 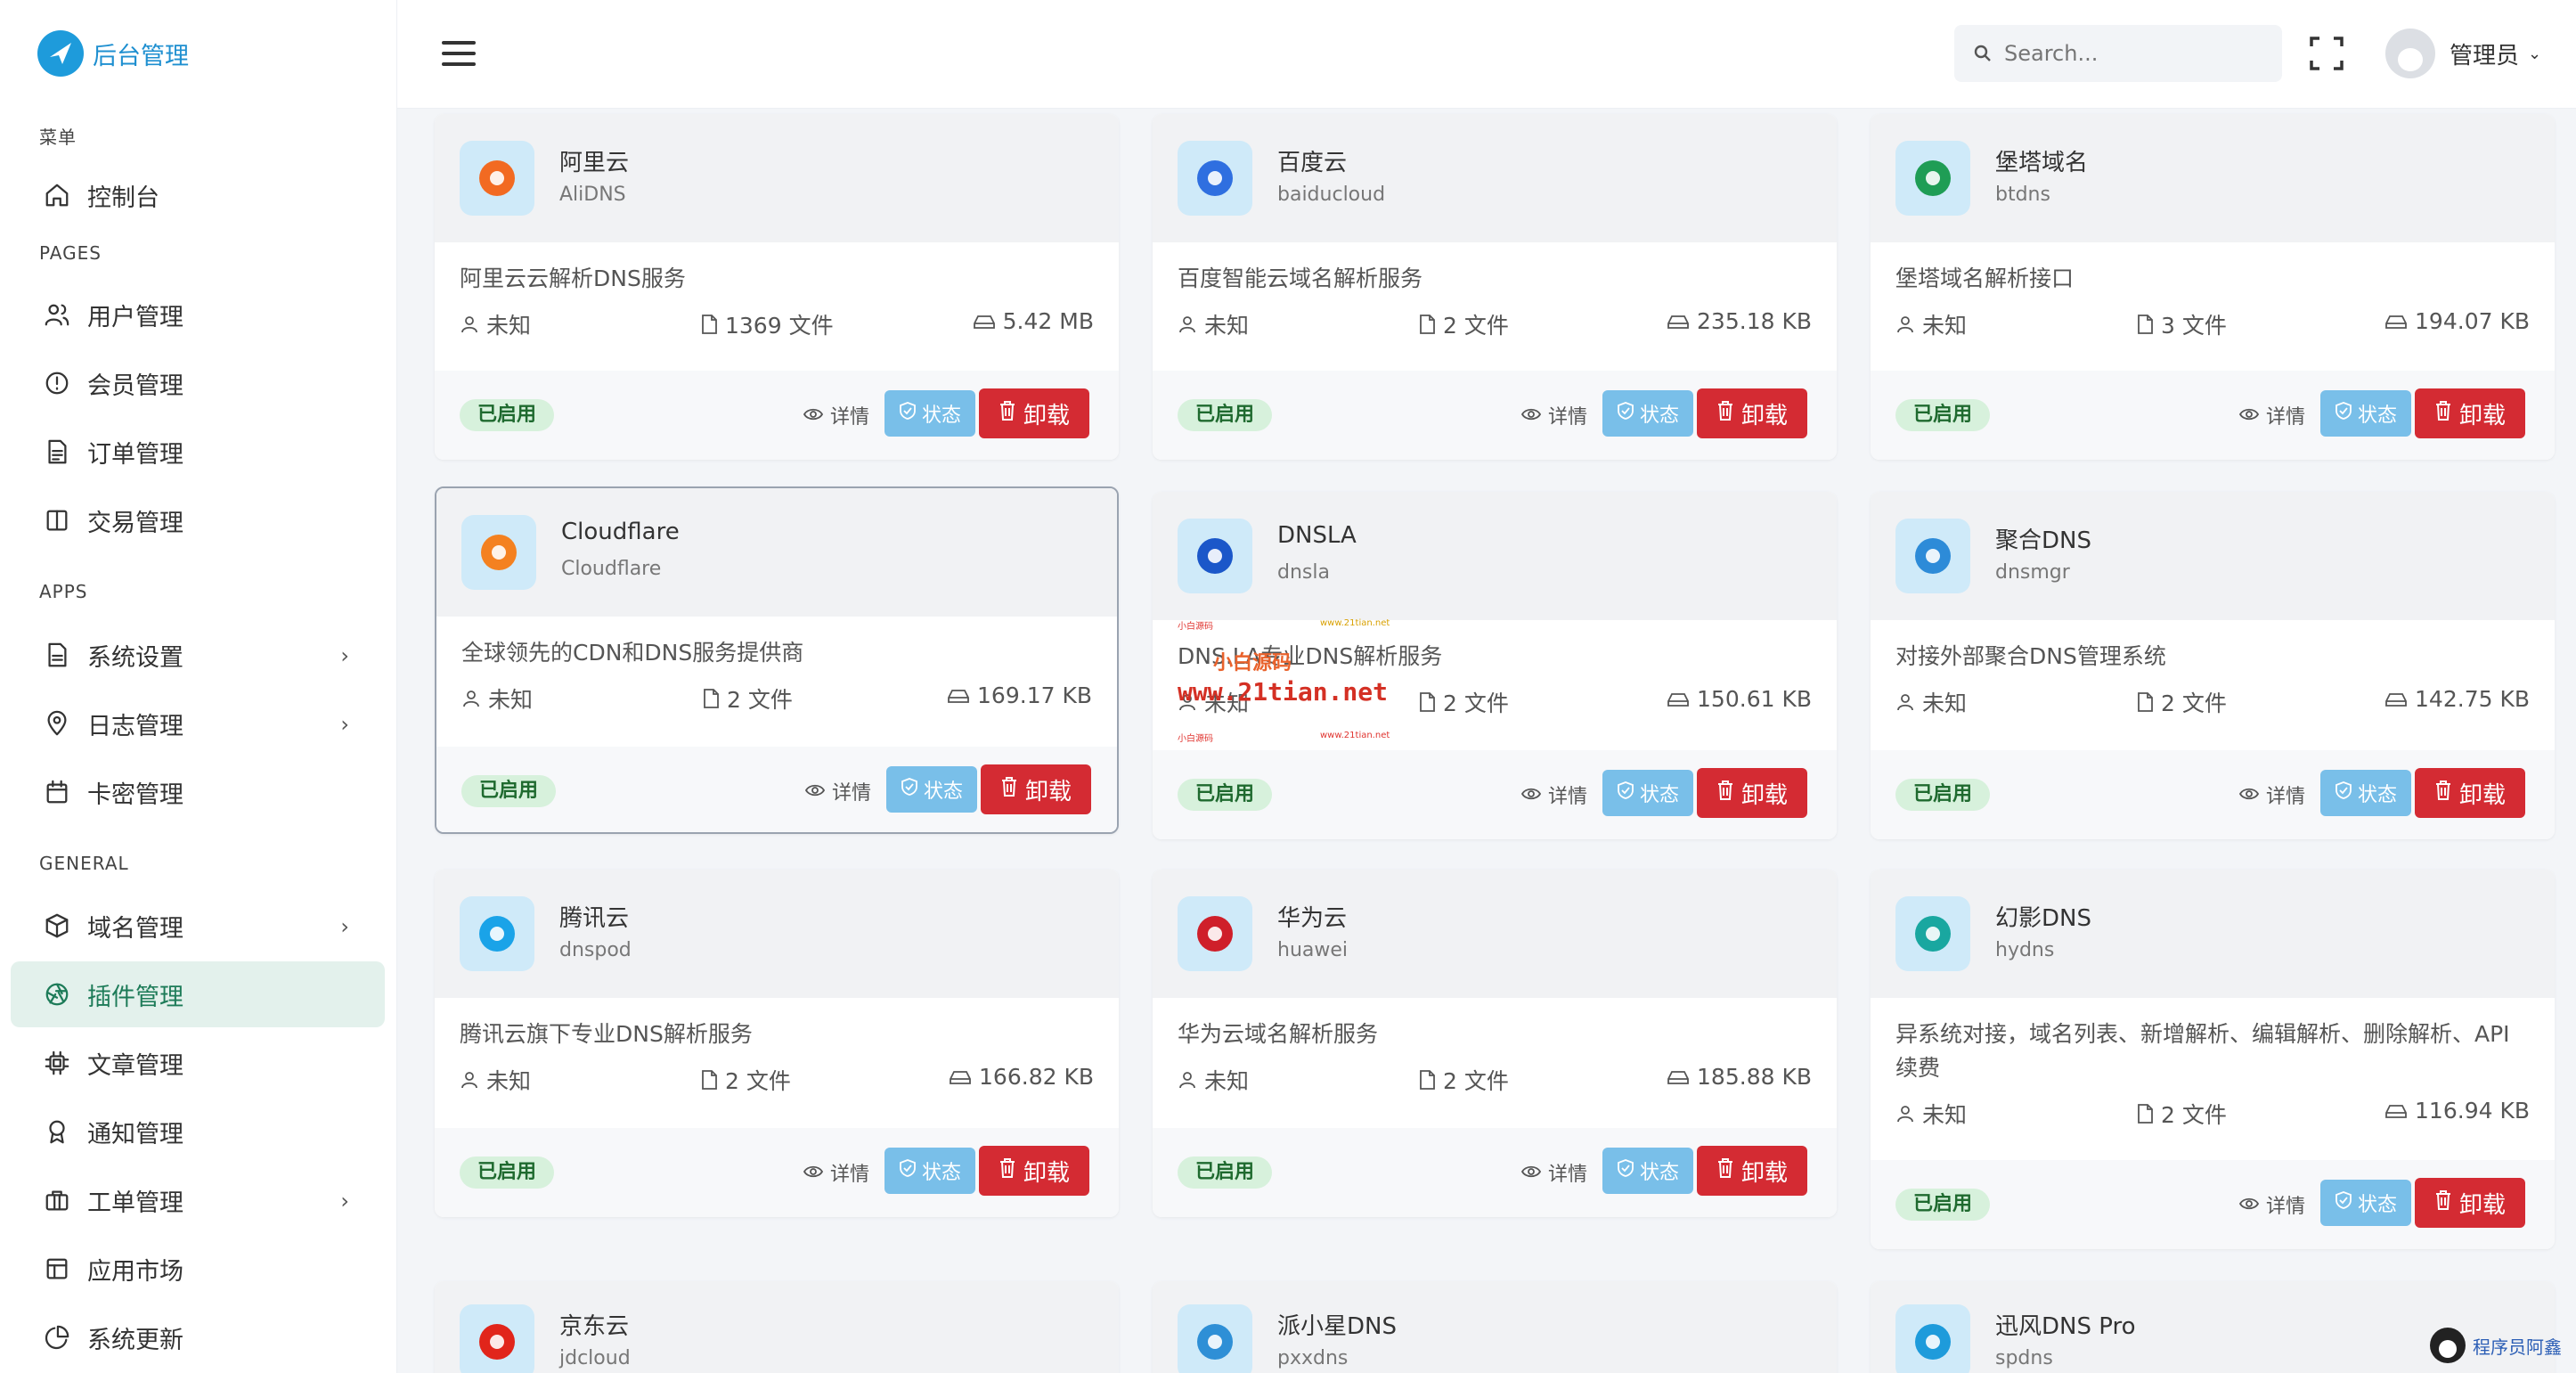 I want to click on plugin-name: 幻影DNS, so click(x=2043, y=919).